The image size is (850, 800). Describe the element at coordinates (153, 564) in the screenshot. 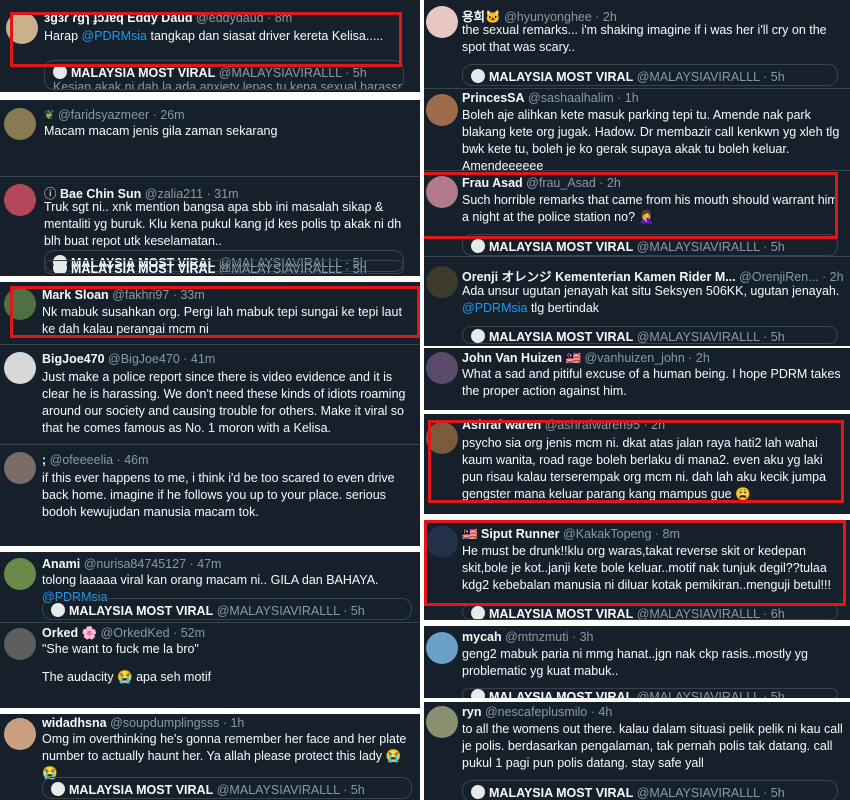

I see `user-handle: @nurisa84745127 · 47m` at that location.